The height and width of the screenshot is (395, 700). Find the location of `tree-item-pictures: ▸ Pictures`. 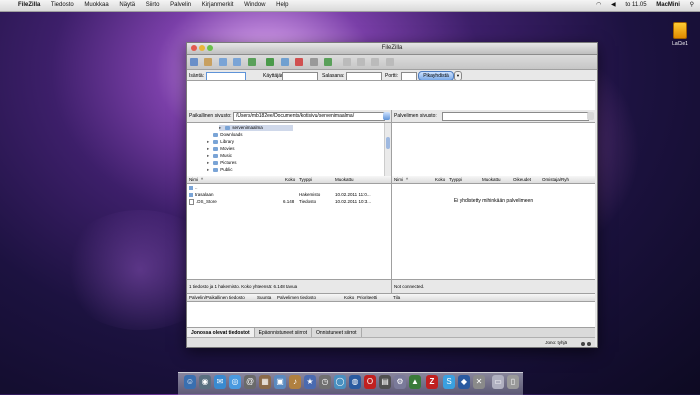

tree-item-pictures: ▸ Pictures is located at coordinates (222, 163).